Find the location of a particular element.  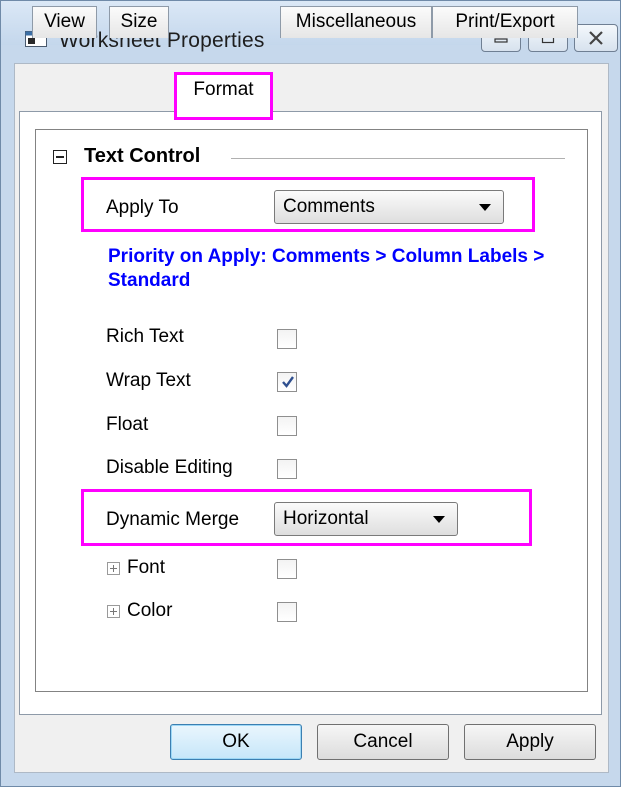

font-label: Font is located at coordinates (146, 567).